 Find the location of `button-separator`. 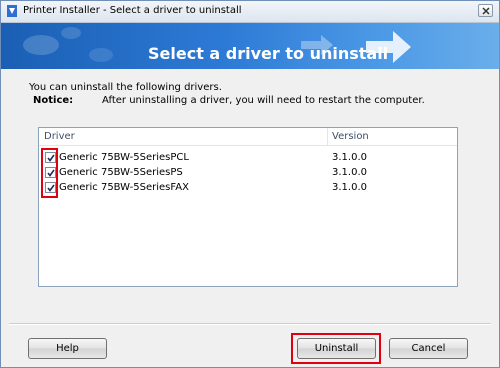

button-separator is located at coordinates (250, 324).